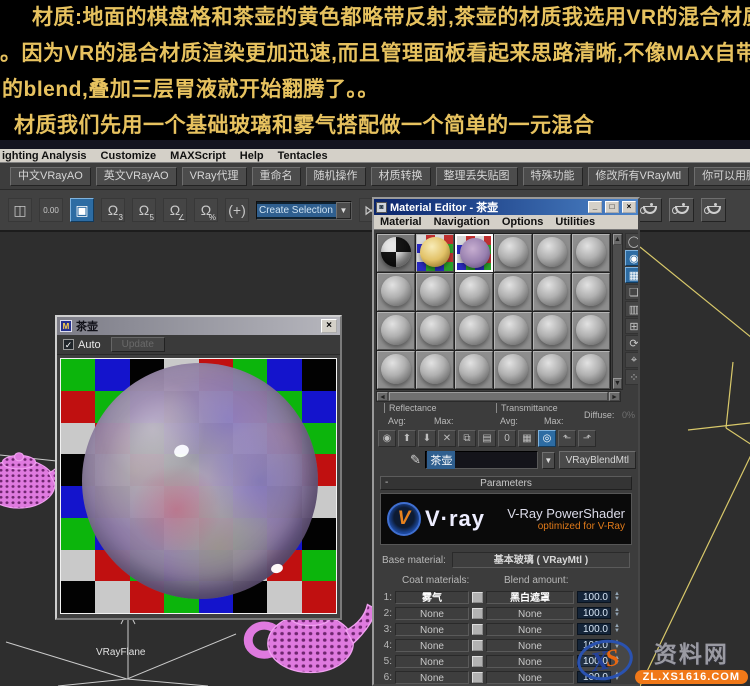  I want to click on blend-amount-map-button: 黑白遮罩, so click(530, 597).